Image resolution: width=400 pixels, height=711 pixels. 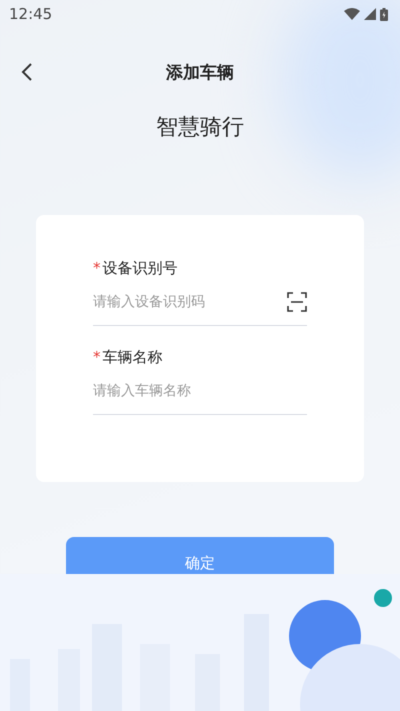 What do you see at coordinates (200, 391) in the screenshot?
I see `input-field: 请输入车辆名称` at bounding box center [200, 391].